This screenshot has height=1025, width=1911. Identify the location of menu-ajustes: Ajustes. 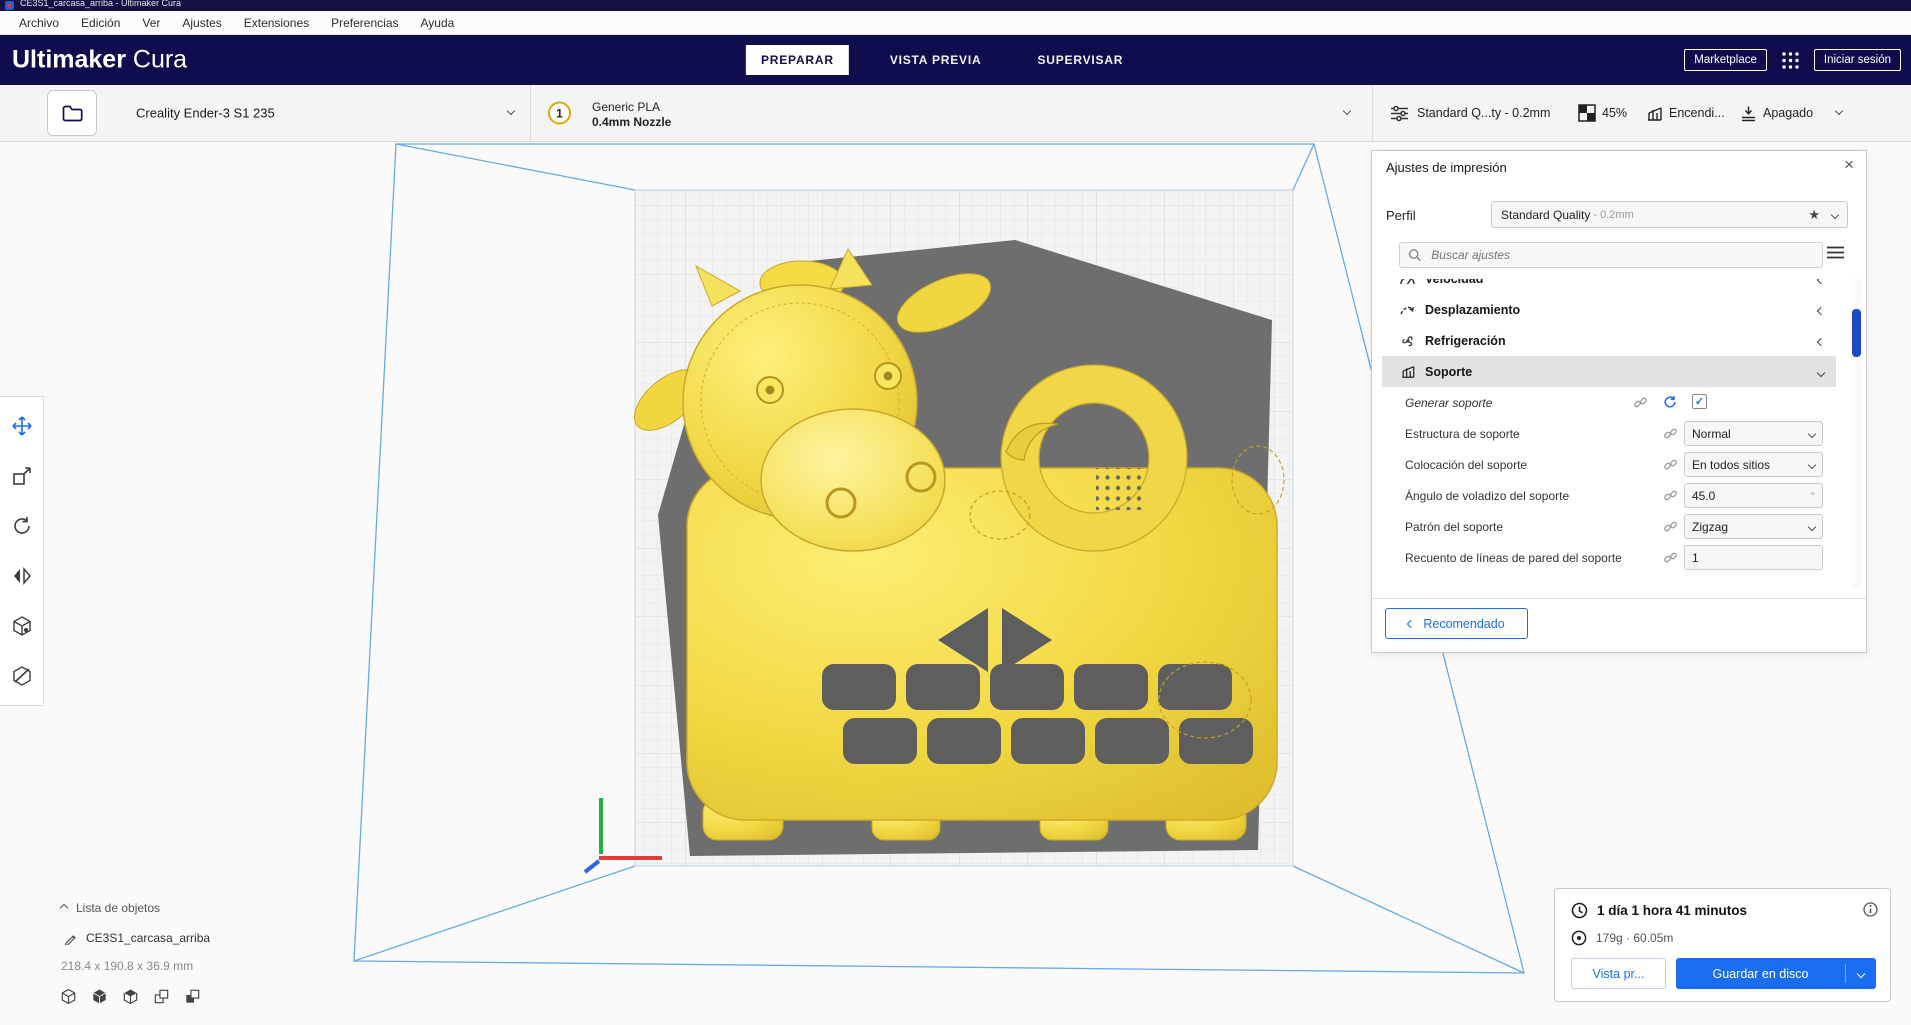
(201, 22).